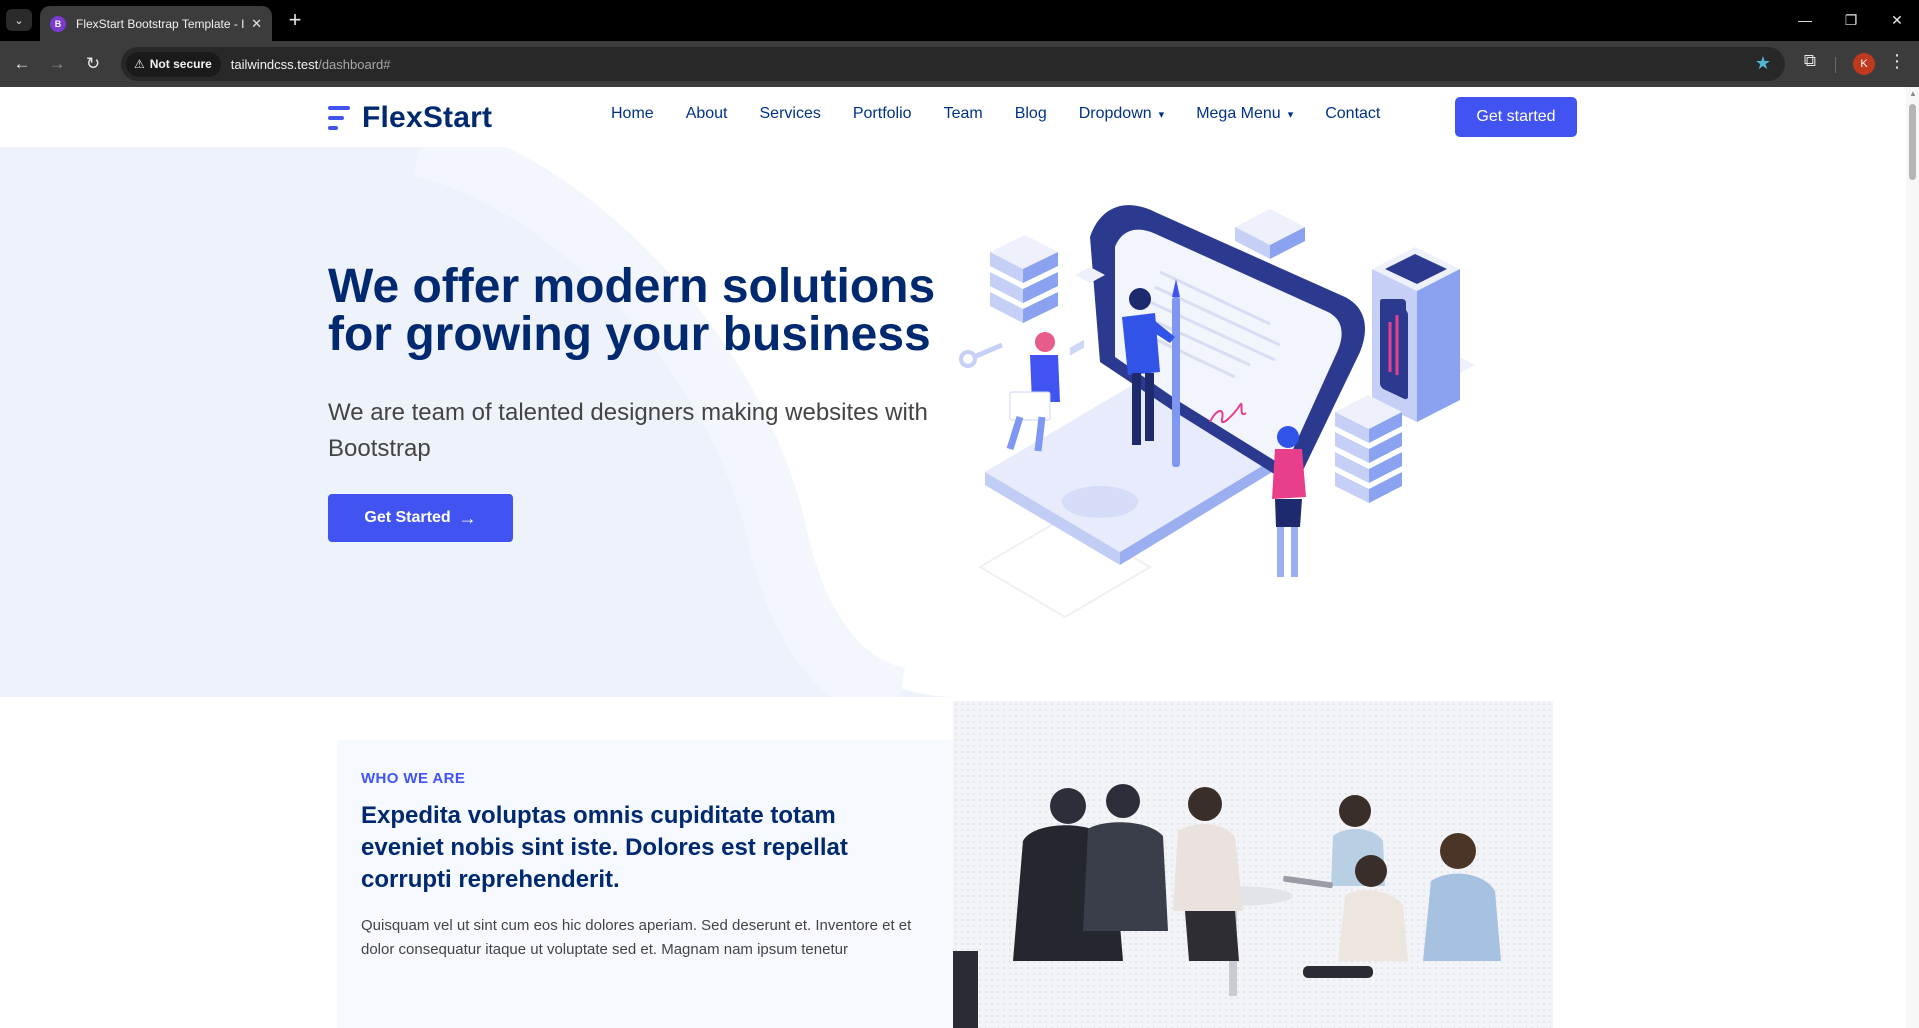 Image resolution: width=1919 pixels, height=1028 pixels. I want to click on nav-dropdown: Dropdown ▾, so click(1121, 114).